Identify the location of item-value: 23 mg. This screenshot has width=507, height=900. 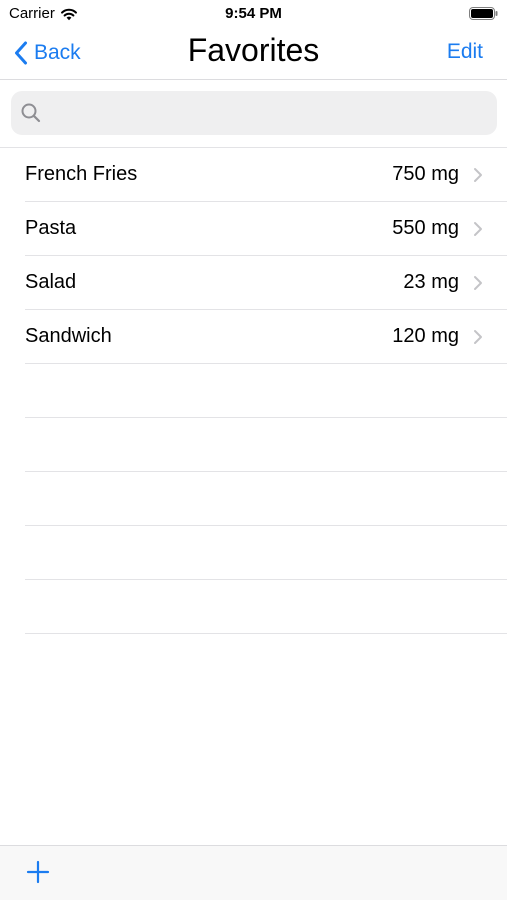
(431, 282).